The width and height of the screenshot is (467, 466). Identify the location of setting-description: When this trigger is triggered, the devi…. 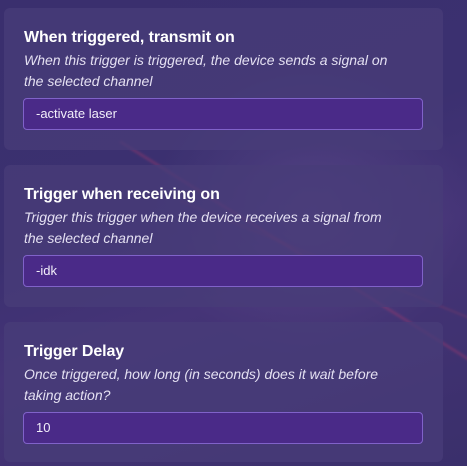
(206, 70).